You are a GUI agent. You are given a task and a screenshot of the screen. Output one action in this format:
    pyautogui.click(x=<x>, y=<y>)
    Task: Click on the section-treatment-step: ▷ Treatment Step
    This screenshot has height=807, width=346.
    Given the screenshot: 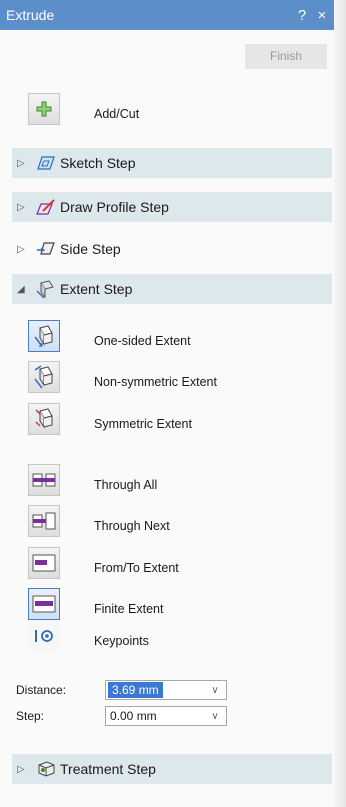 What is the action you would take?
    pyautogui.click(x=172, y=769)
    